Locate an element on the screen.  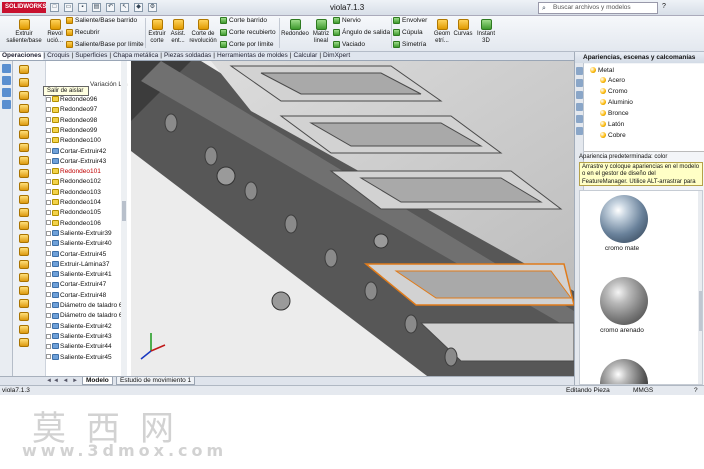
help-button: ? is located at coordinates (664, 6).